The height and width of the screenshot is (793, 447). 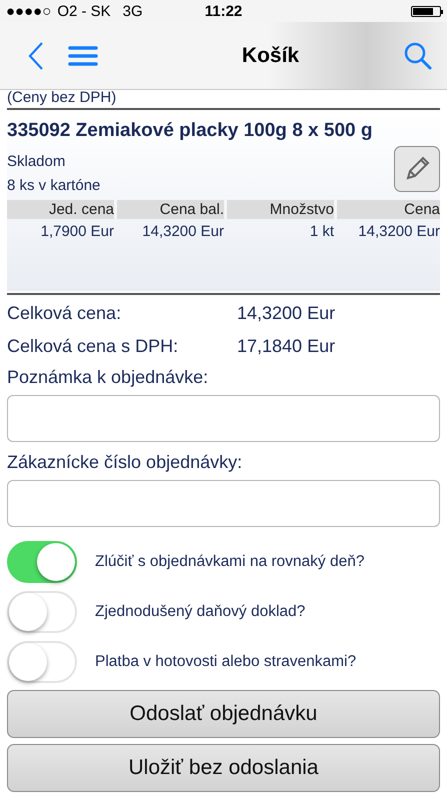 What do you see at coordinates (125, 462) in the screenshot?
I see `field-label: Zákaznícke číslo objednávky:` at bounding box center [125, 462].